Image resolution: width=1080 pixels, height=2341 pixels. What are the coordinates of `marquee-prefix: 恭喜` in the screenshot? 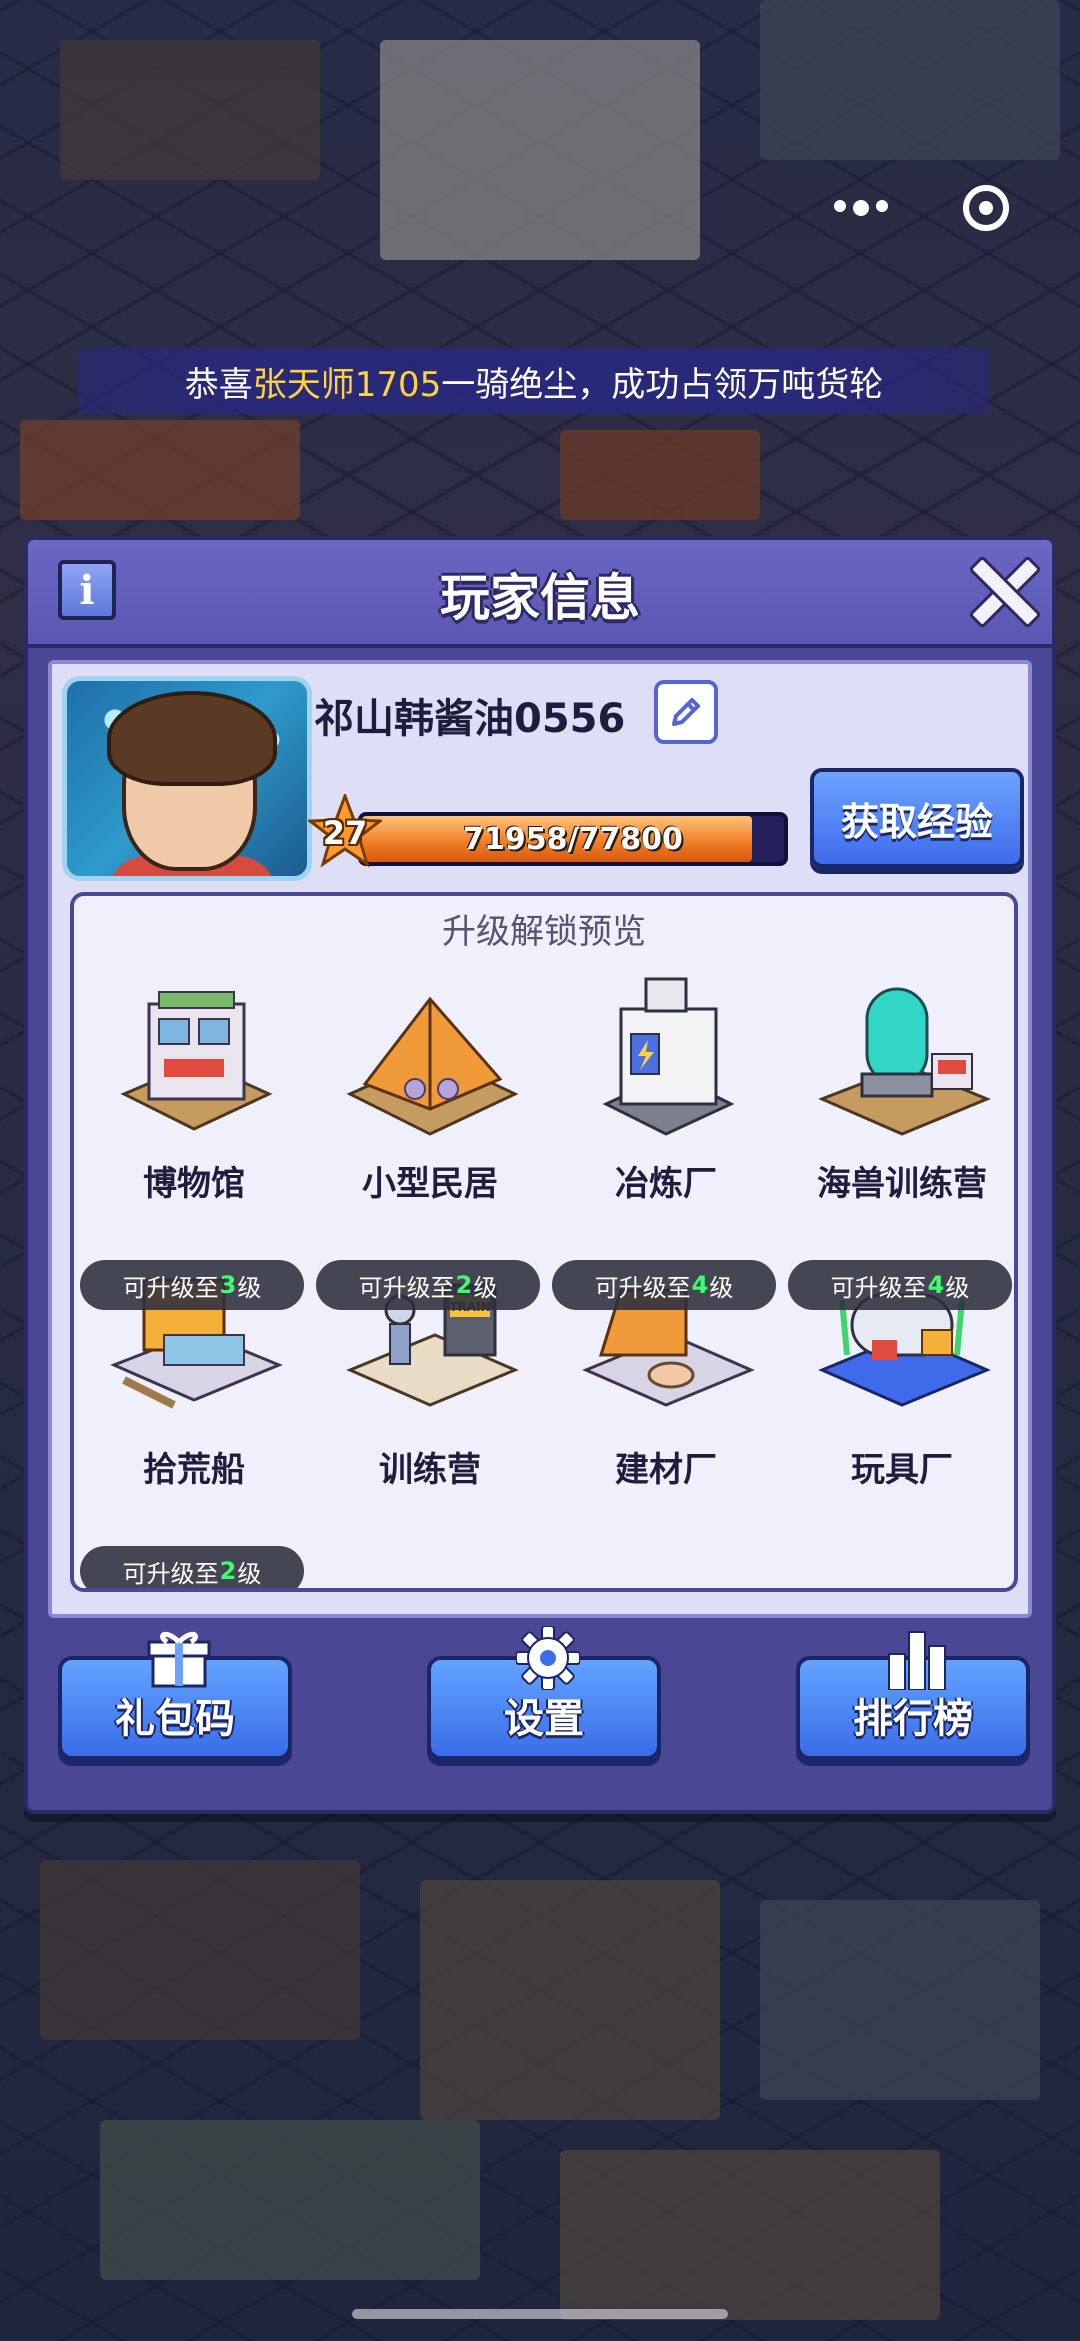 It's located at (218, 384).